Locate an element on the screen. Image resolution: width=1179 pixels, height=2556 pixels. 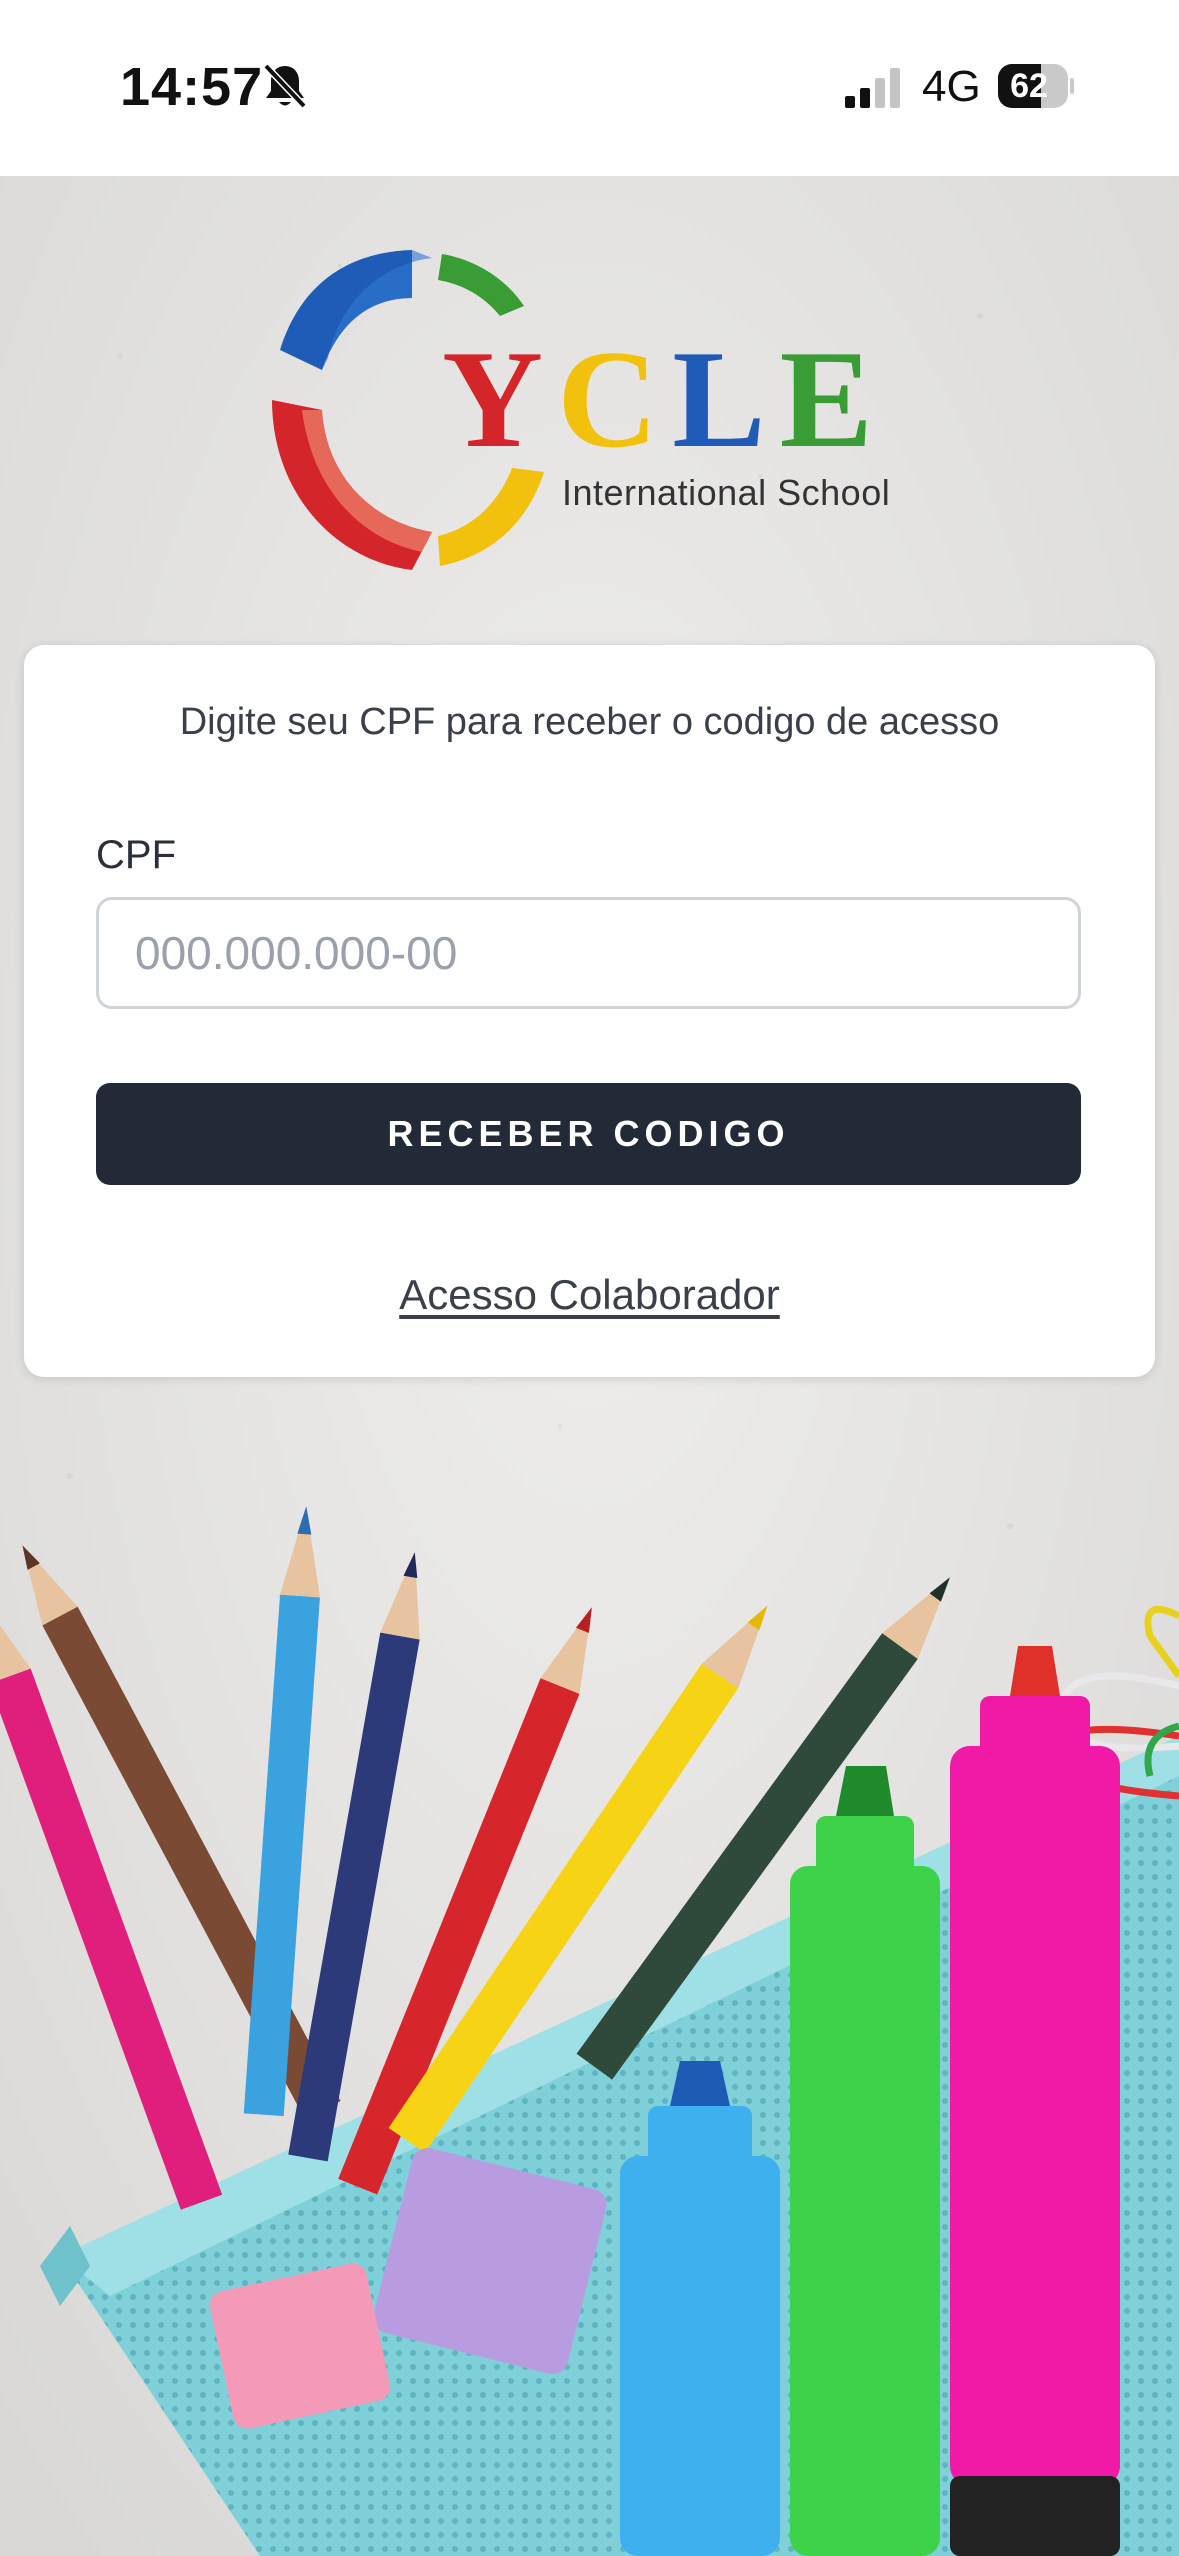
logo-wordmark: YCLE is located at coordinates (664, 400).